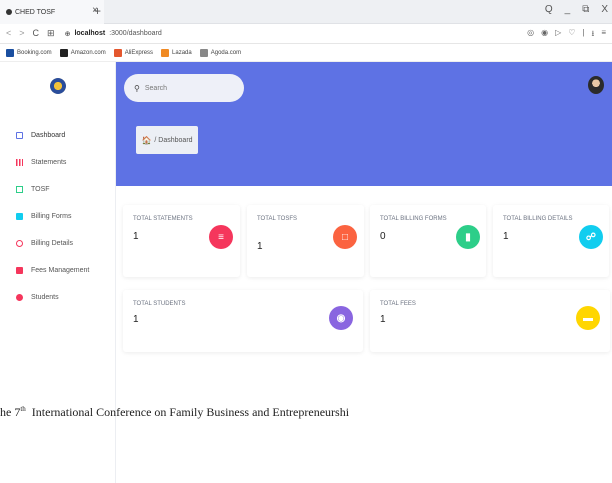 The width and height of the screenshot is (612, 483). What do you see at coordinates (165, 52) in the screenshot?
I see `lazada-icon` at bounding box center [165, 52].